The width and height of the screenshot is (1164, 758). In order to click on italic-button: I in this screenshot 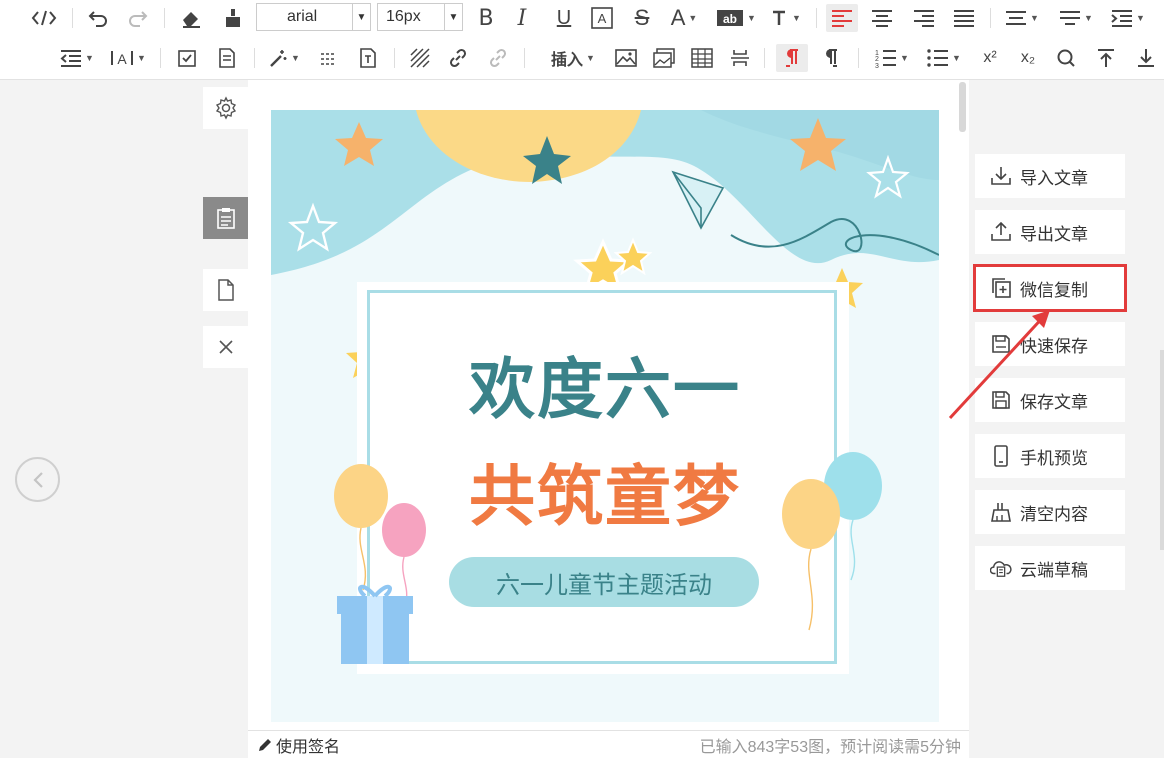, I will do `click(522, 18)`.